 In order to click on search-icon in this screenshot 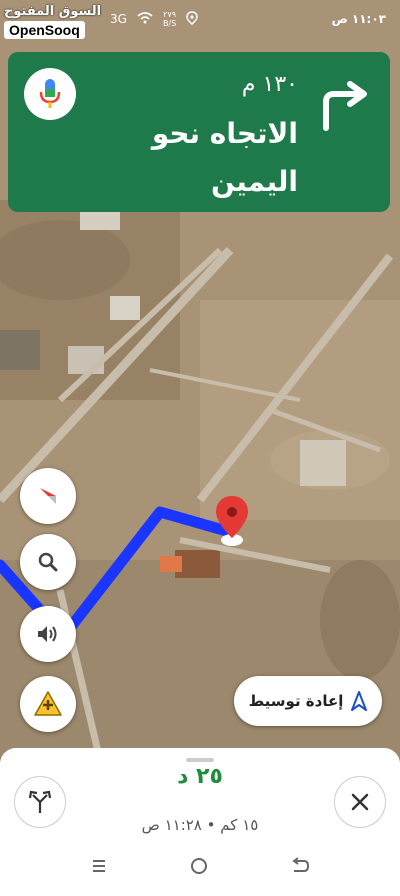, I will do `click(48, 562)`.